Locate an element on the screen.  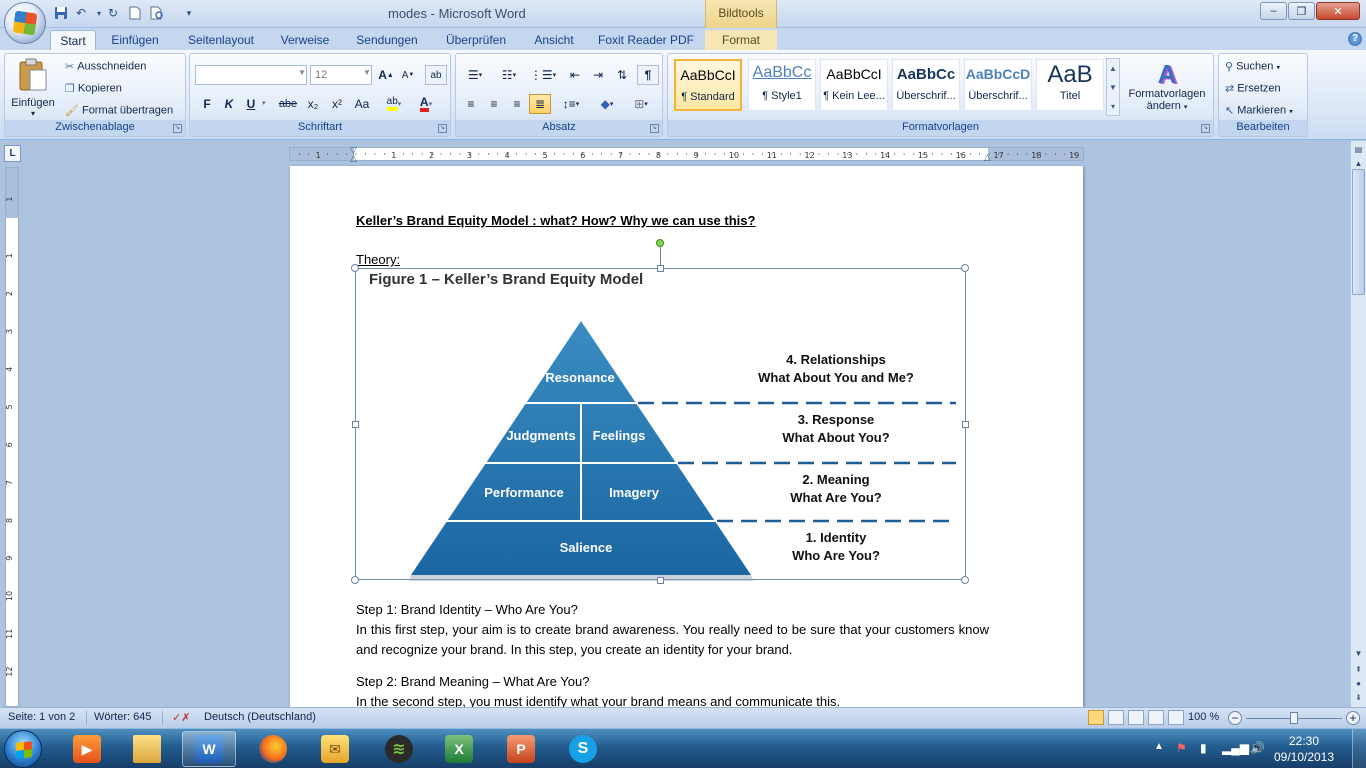
decrease-indent-icon: ⇤ is located at coordinates (575, 75).